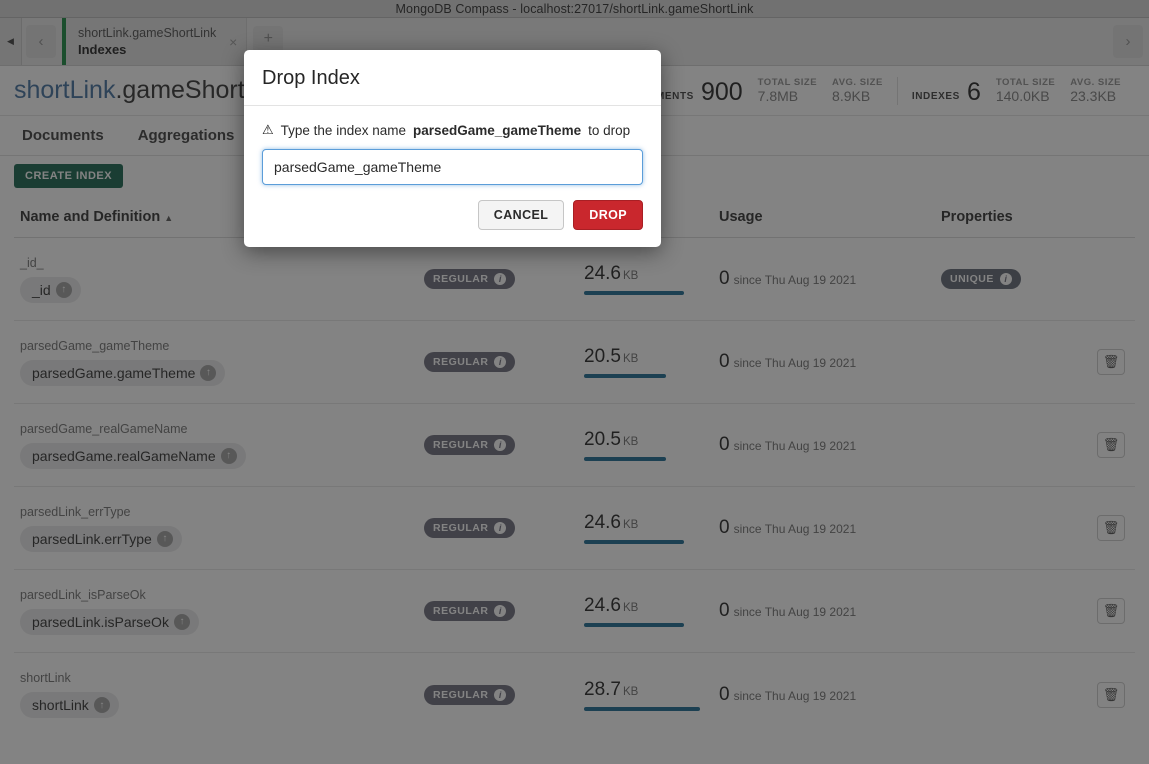 The image size is (1149, 764). Describe the element at coordinates (452, 167) in the screenshot. I see `index-name-input` at that location.